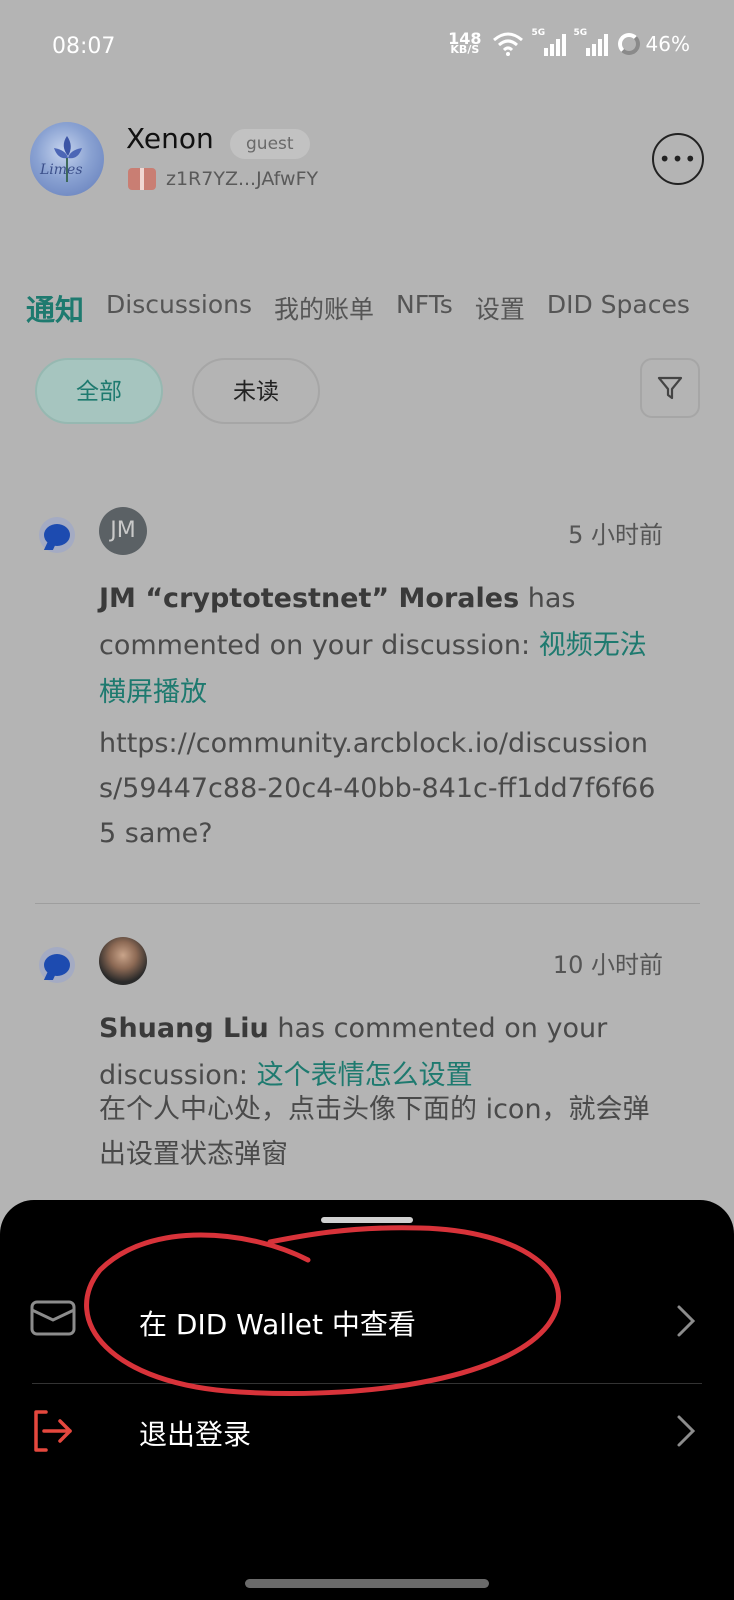  Describe the element at coordinates (538, 33) in the screenshot. I see `signal-tag: 5G` at that location.